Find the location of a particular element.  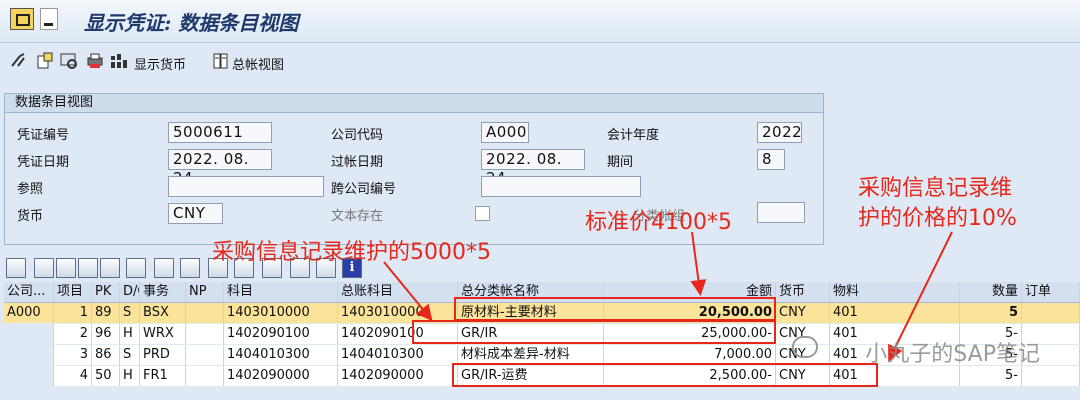

filter-icon is located at coordinates (136, 268).